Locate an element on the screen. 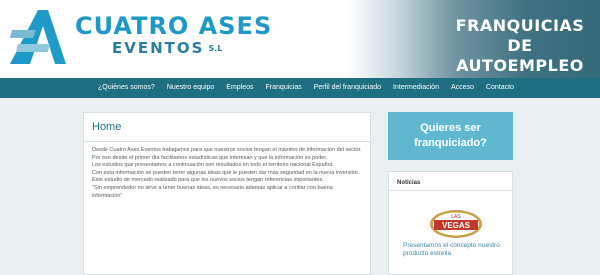 This screenshot has width=600, height=275. page-title: Home is located at coordinates (107, 127).